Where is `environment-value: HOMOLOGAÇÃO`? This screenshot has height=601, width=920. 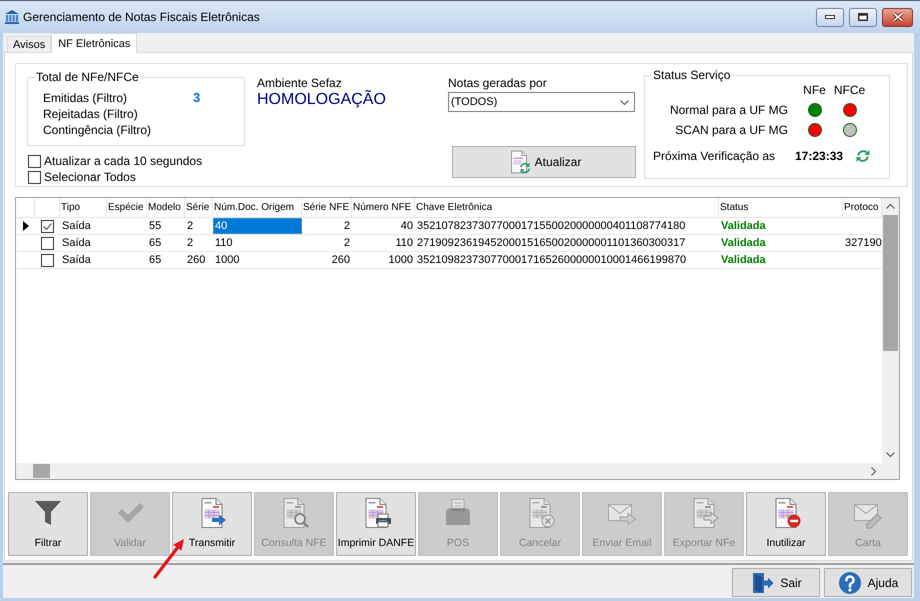 environment-value: HOMOLOGAÇÃO is located at coordinates (322, 100).